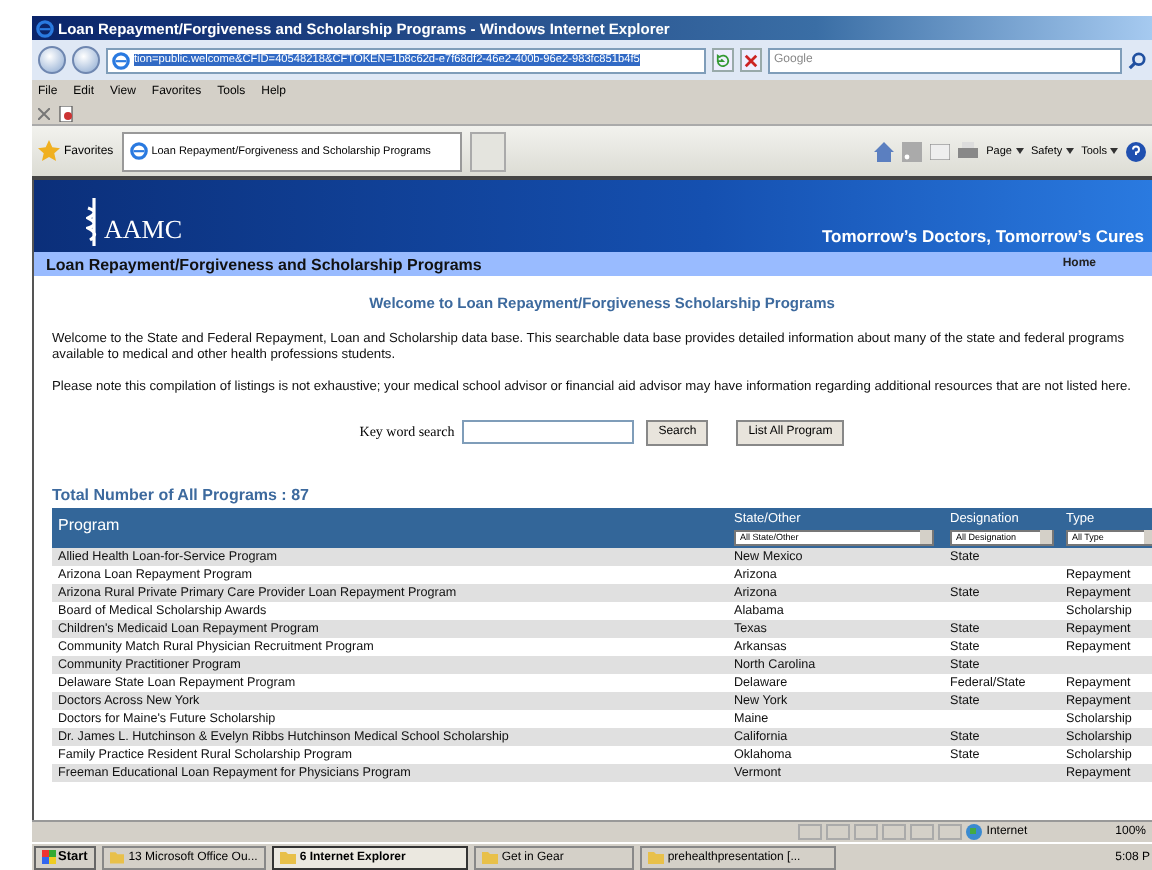  Describe the element at coordinates (982, 236) in the screenshot. I see `tagline: Tomorrow’s Doctors, Tomorrow’s Cures` at that location.